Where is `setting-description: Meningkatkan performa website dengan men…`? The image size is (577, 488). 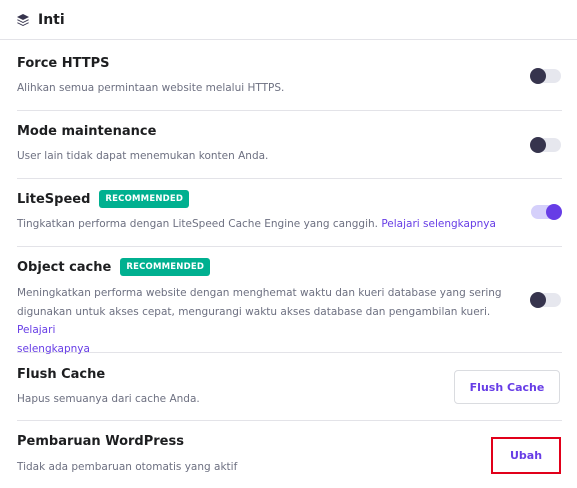 setting-description: Meningkatkan performa website dengan men… is located at coordinates (269, 321).